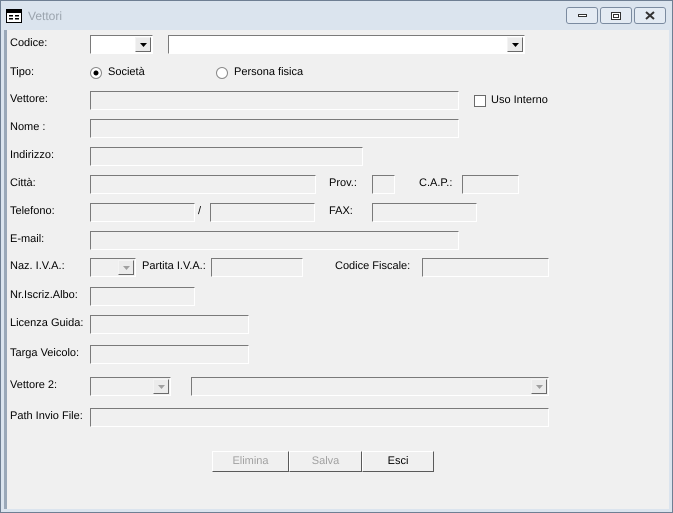 This screenshot has height=513, width=673. I want to click on close-button, so click(650, 15).